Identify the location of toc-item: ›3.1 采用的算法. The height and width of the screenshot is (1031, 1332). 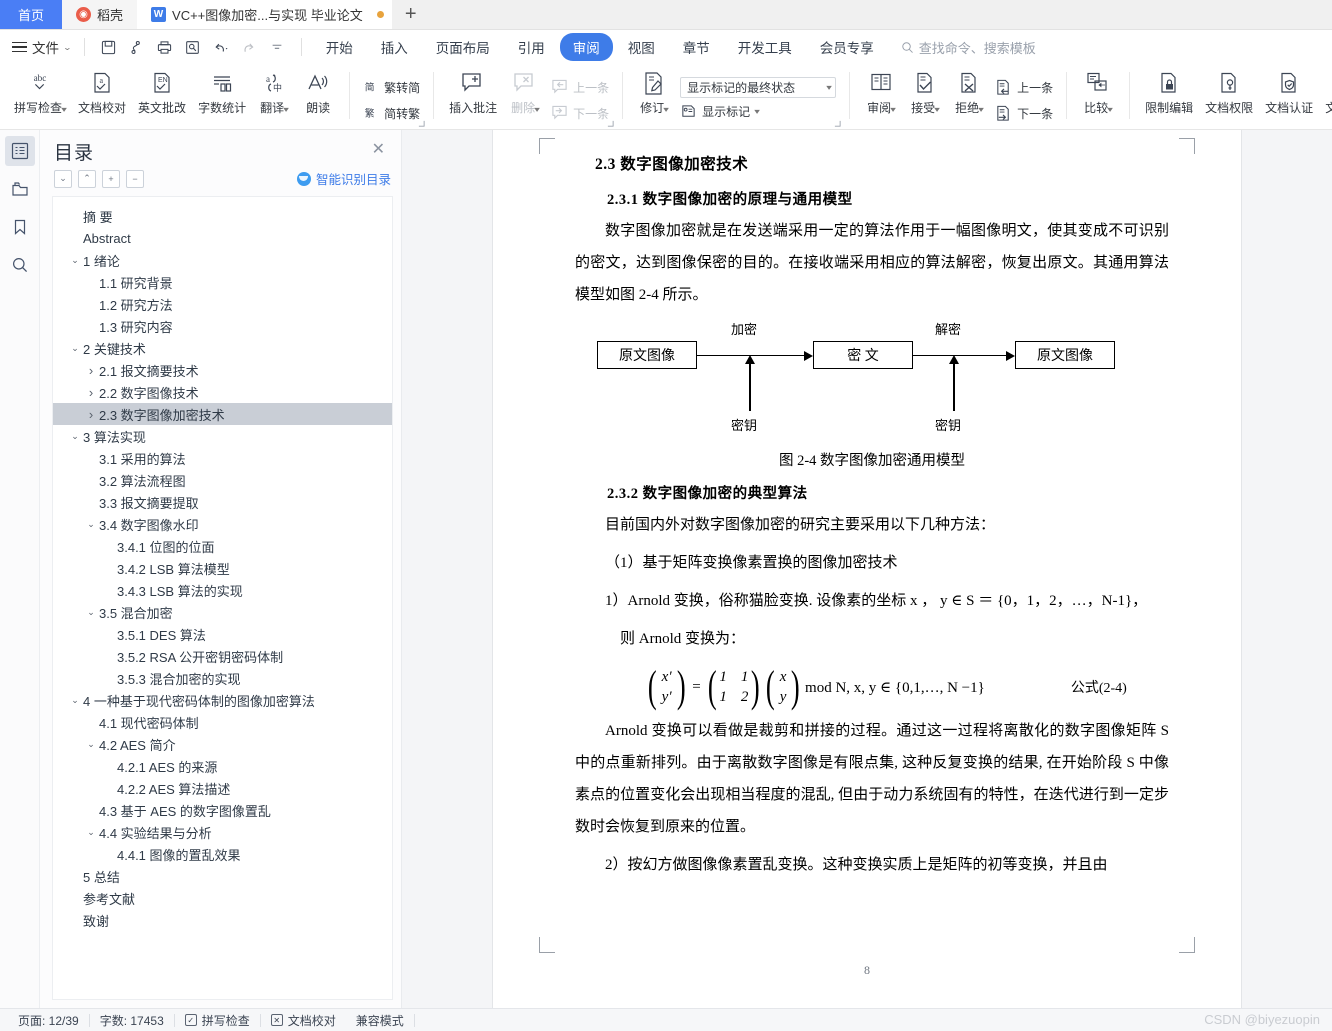
(222, 458).